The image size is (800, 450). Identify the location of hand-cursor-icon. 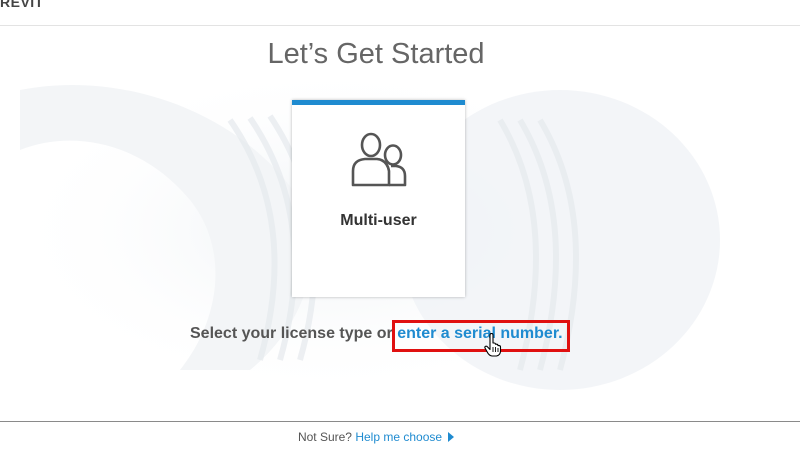
(493, 345).